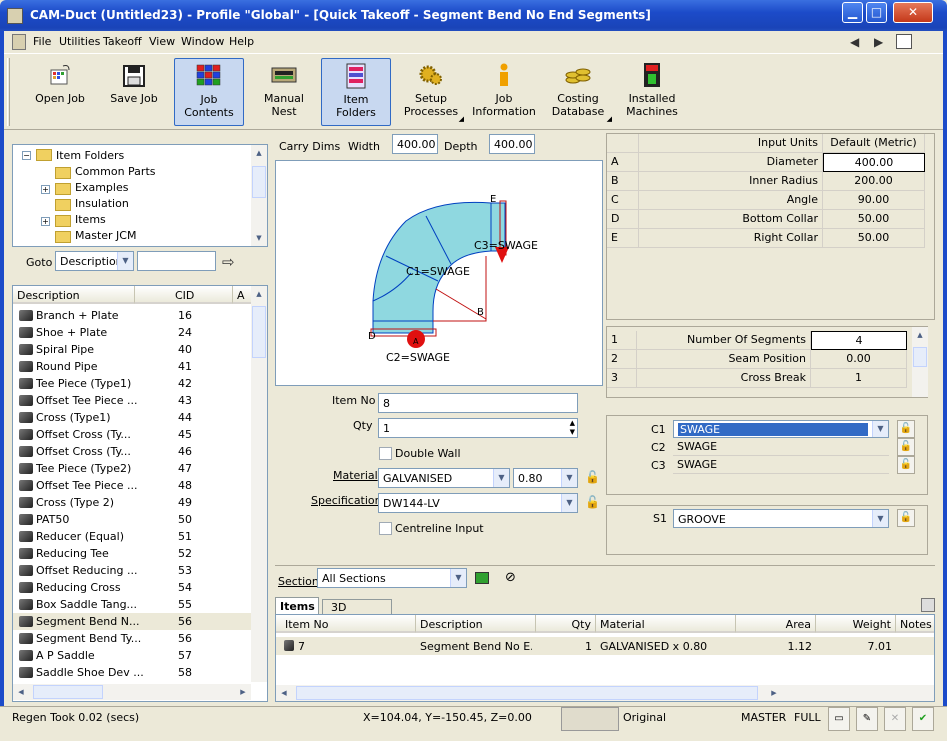  Describe the element at coordinates (284, 92) in the screenshot. I see `manual-nest-button: Manual Nest` at that location.